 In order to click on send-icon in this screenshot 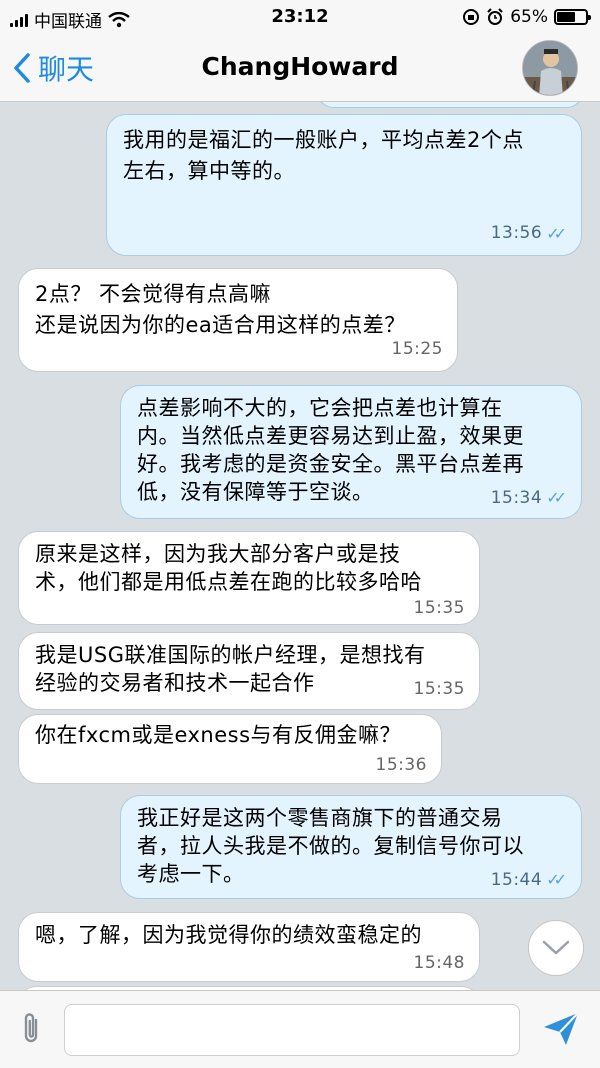, I will do `click(561, 1028)`.